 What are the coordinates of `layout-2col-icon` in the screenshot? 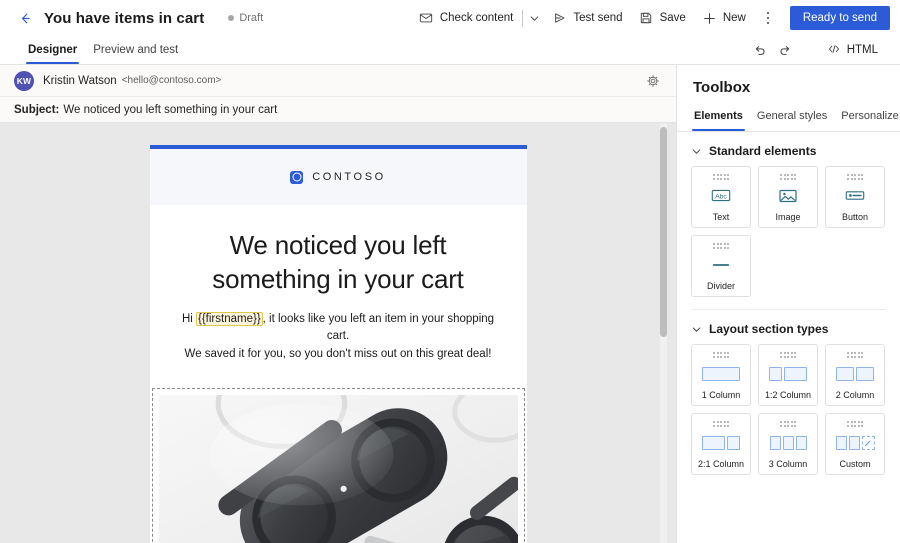 It's located at (855, 374).